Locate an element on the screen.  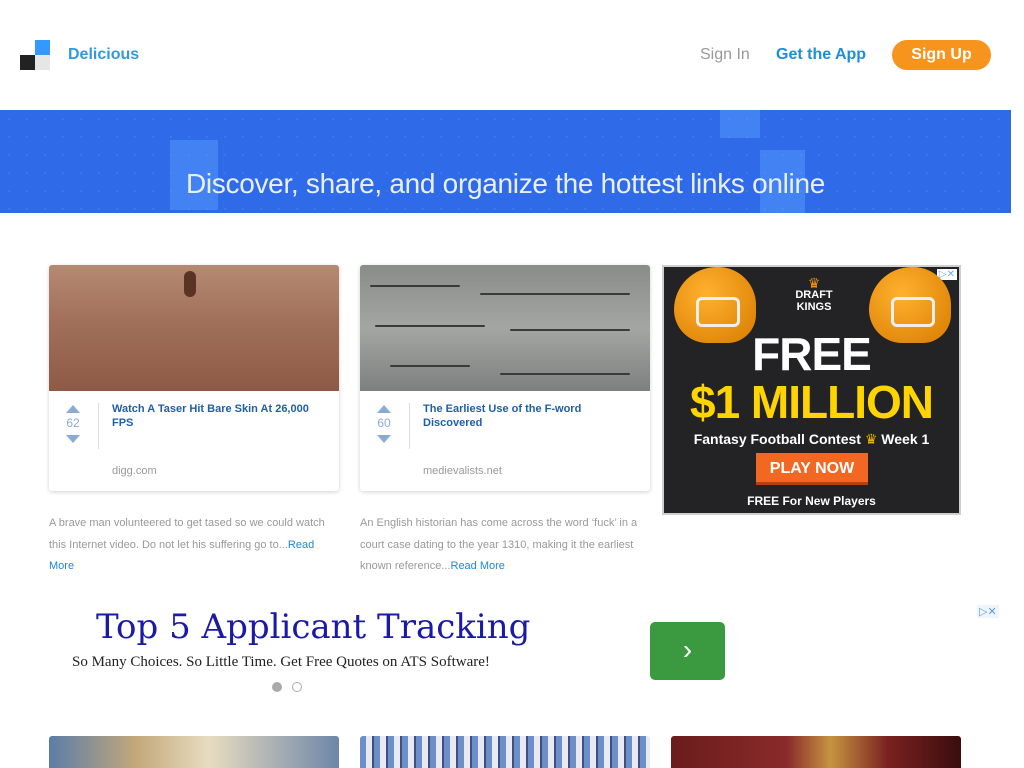
vote-widget: 62 is located at coordinates (73, 424).